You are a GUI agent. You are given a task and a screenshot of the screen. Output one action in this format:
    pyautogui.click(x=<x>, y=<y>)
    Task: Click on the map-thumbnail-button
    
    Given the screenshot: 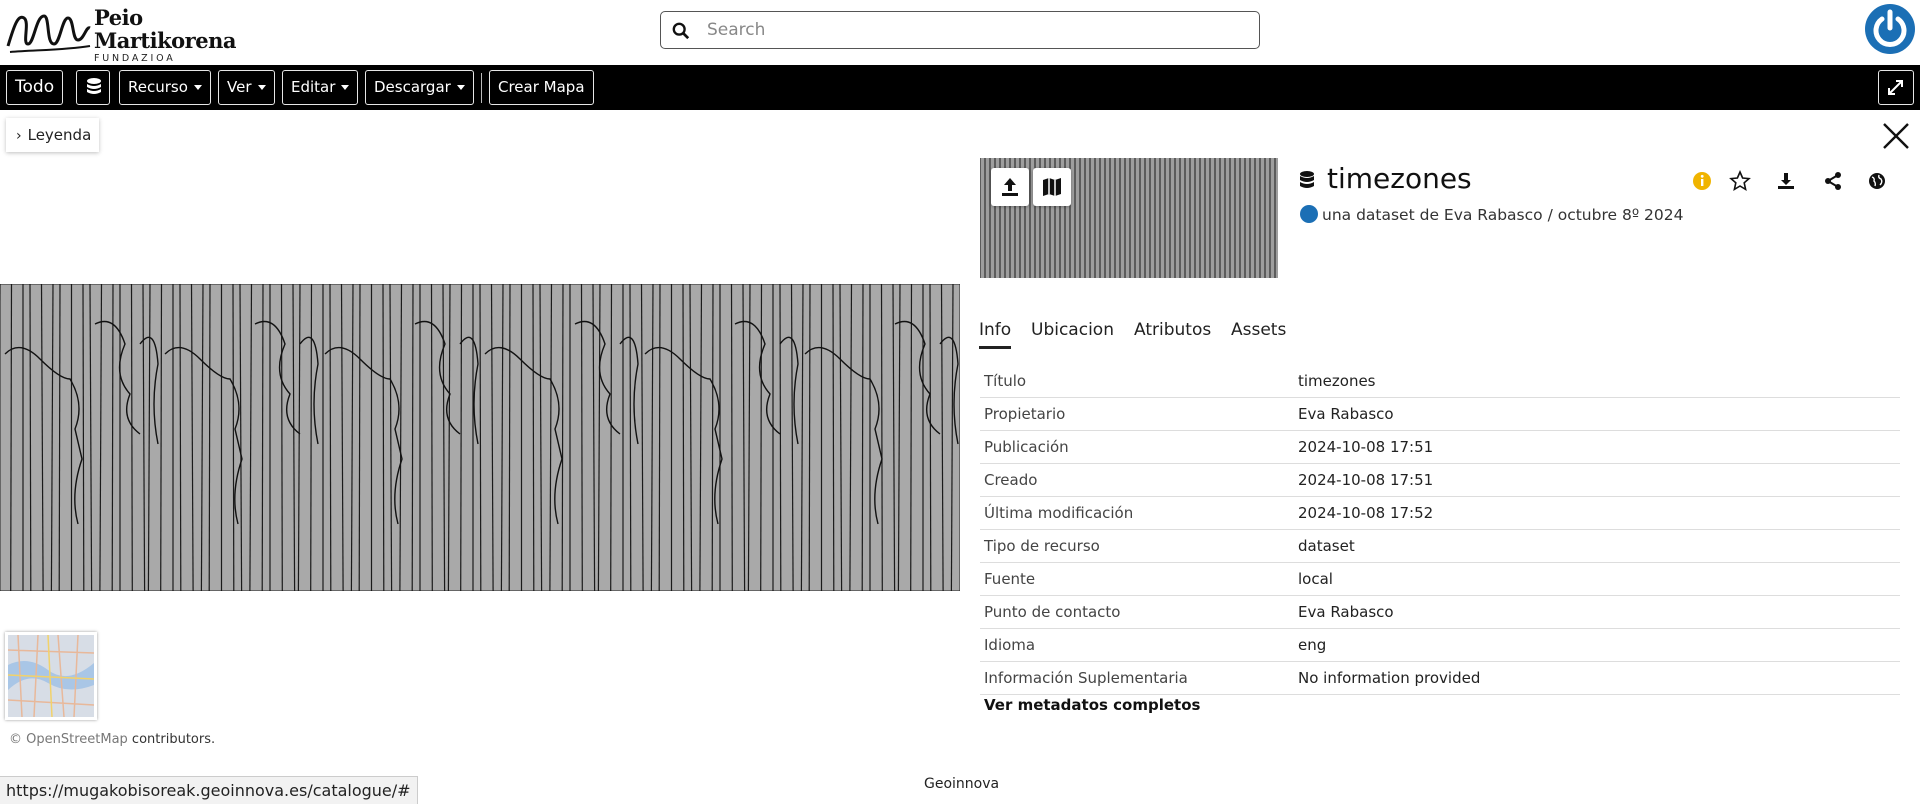 What is the action you would take?
    pyautogui.click(x=1052, y=187)
    